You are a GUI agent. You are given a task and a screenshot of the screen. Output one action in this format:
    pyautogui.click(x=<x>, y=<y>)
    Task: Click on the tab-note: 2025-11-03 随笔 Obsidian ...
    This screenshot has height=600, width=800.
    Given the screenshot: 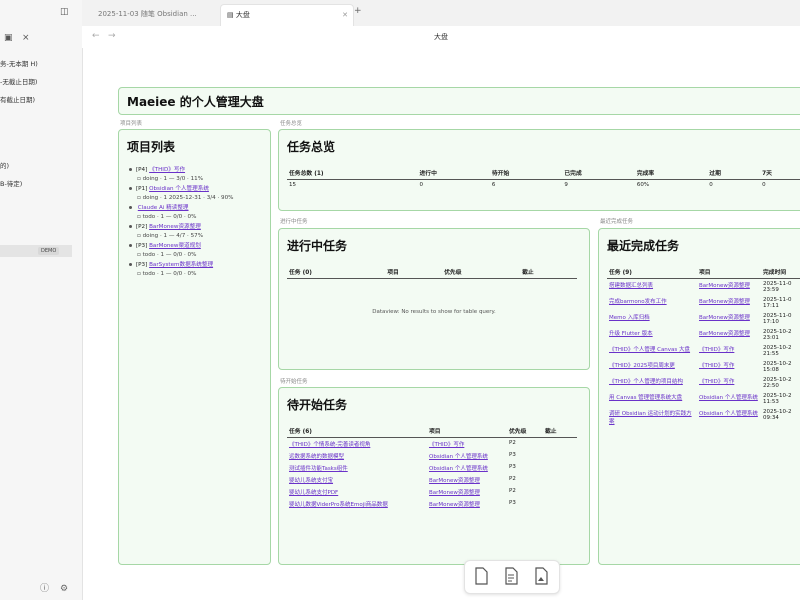 What is the action you would take?
    pyautogui.click(x=158, y=15)
    